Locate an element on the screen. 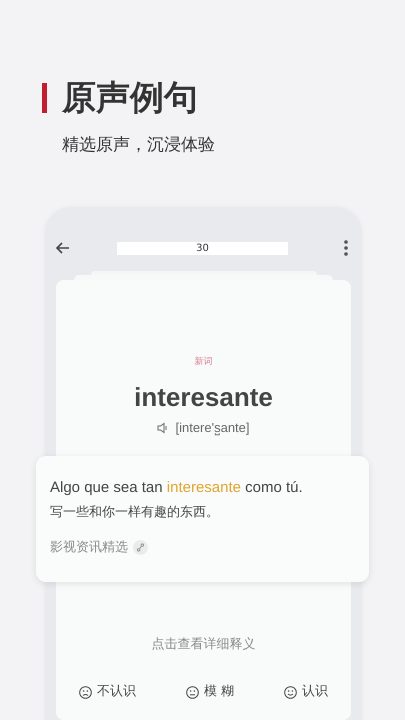 The width and height of the screenshot is (405, 720). sentence-translation: 写一些和你一样有趣的东西。 is located at coordinates (135, 513).